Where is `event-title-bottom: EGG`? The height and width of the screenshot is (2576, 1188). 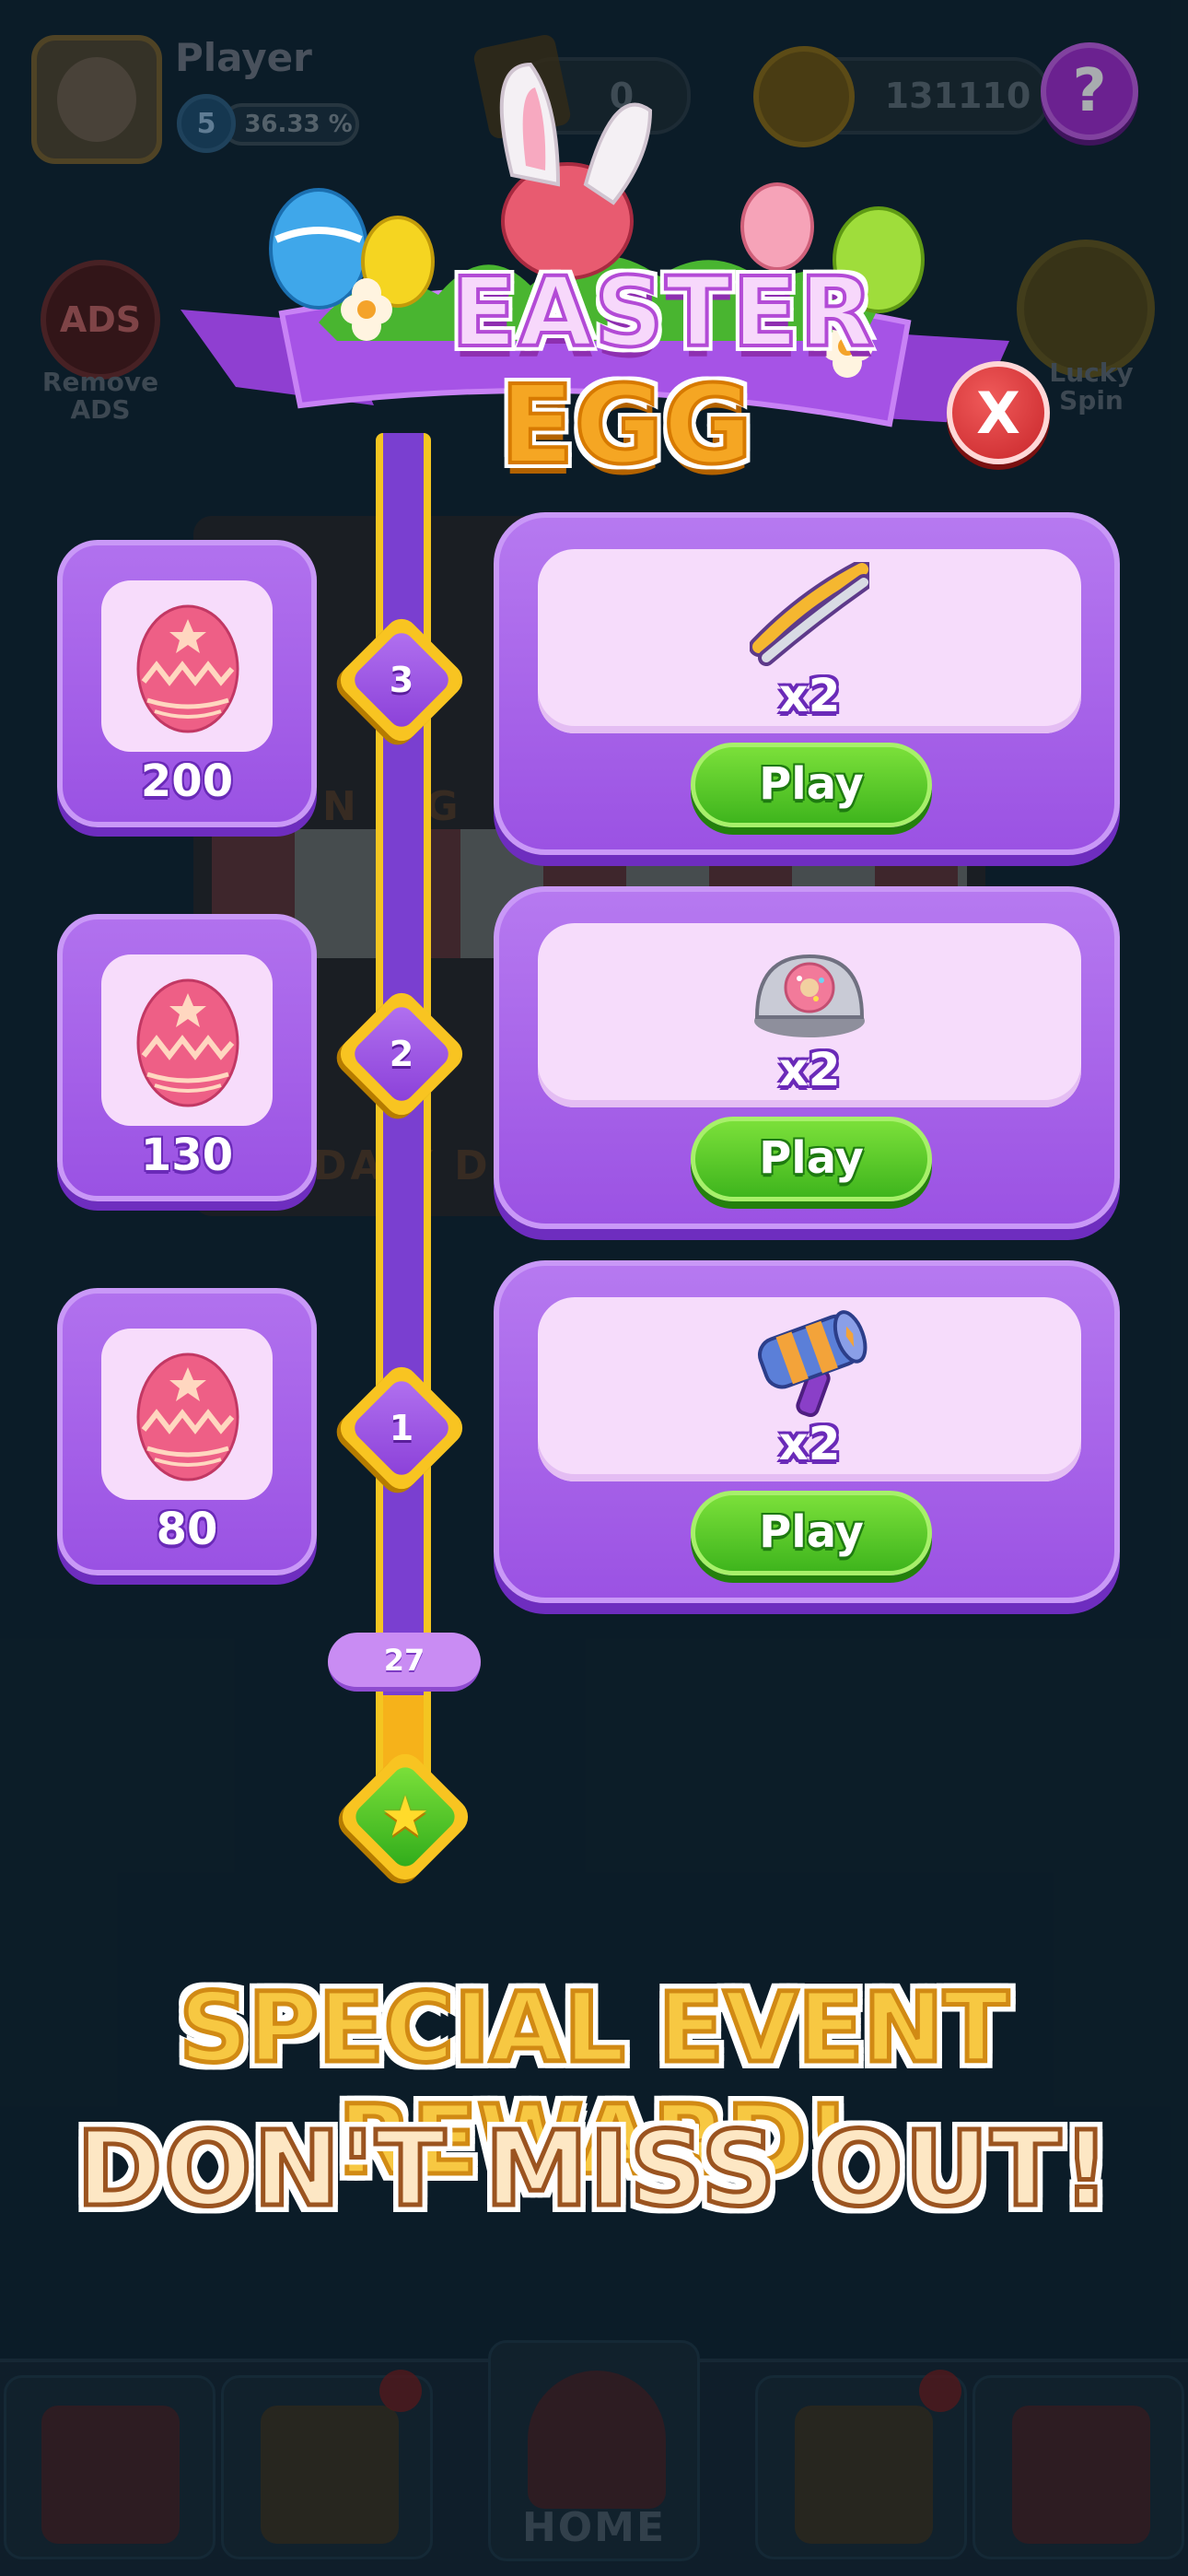 event-title-bottom: EGG is located at coordinates (626, 424).